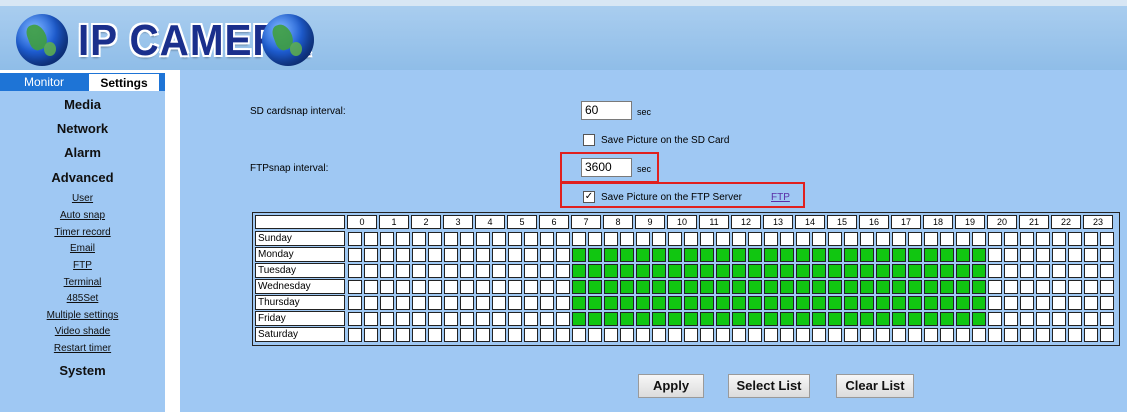 This screenshot has width=1127, height=412. What do you see at coordinates (82, 315) in the screenshot?
I see `menu-item-multiple-settings: Multiple settings` at bounding box center [82, 315].